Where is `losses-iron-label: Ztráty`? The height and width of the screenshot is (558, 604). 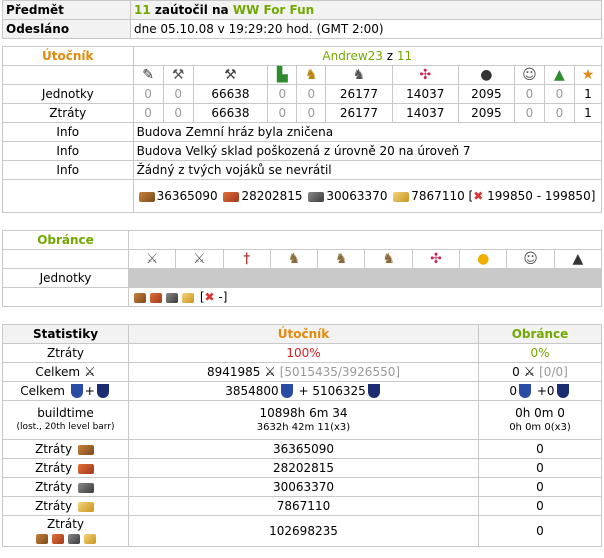
losses-iron-label: Ztráty is located at coordinates (65, 487).